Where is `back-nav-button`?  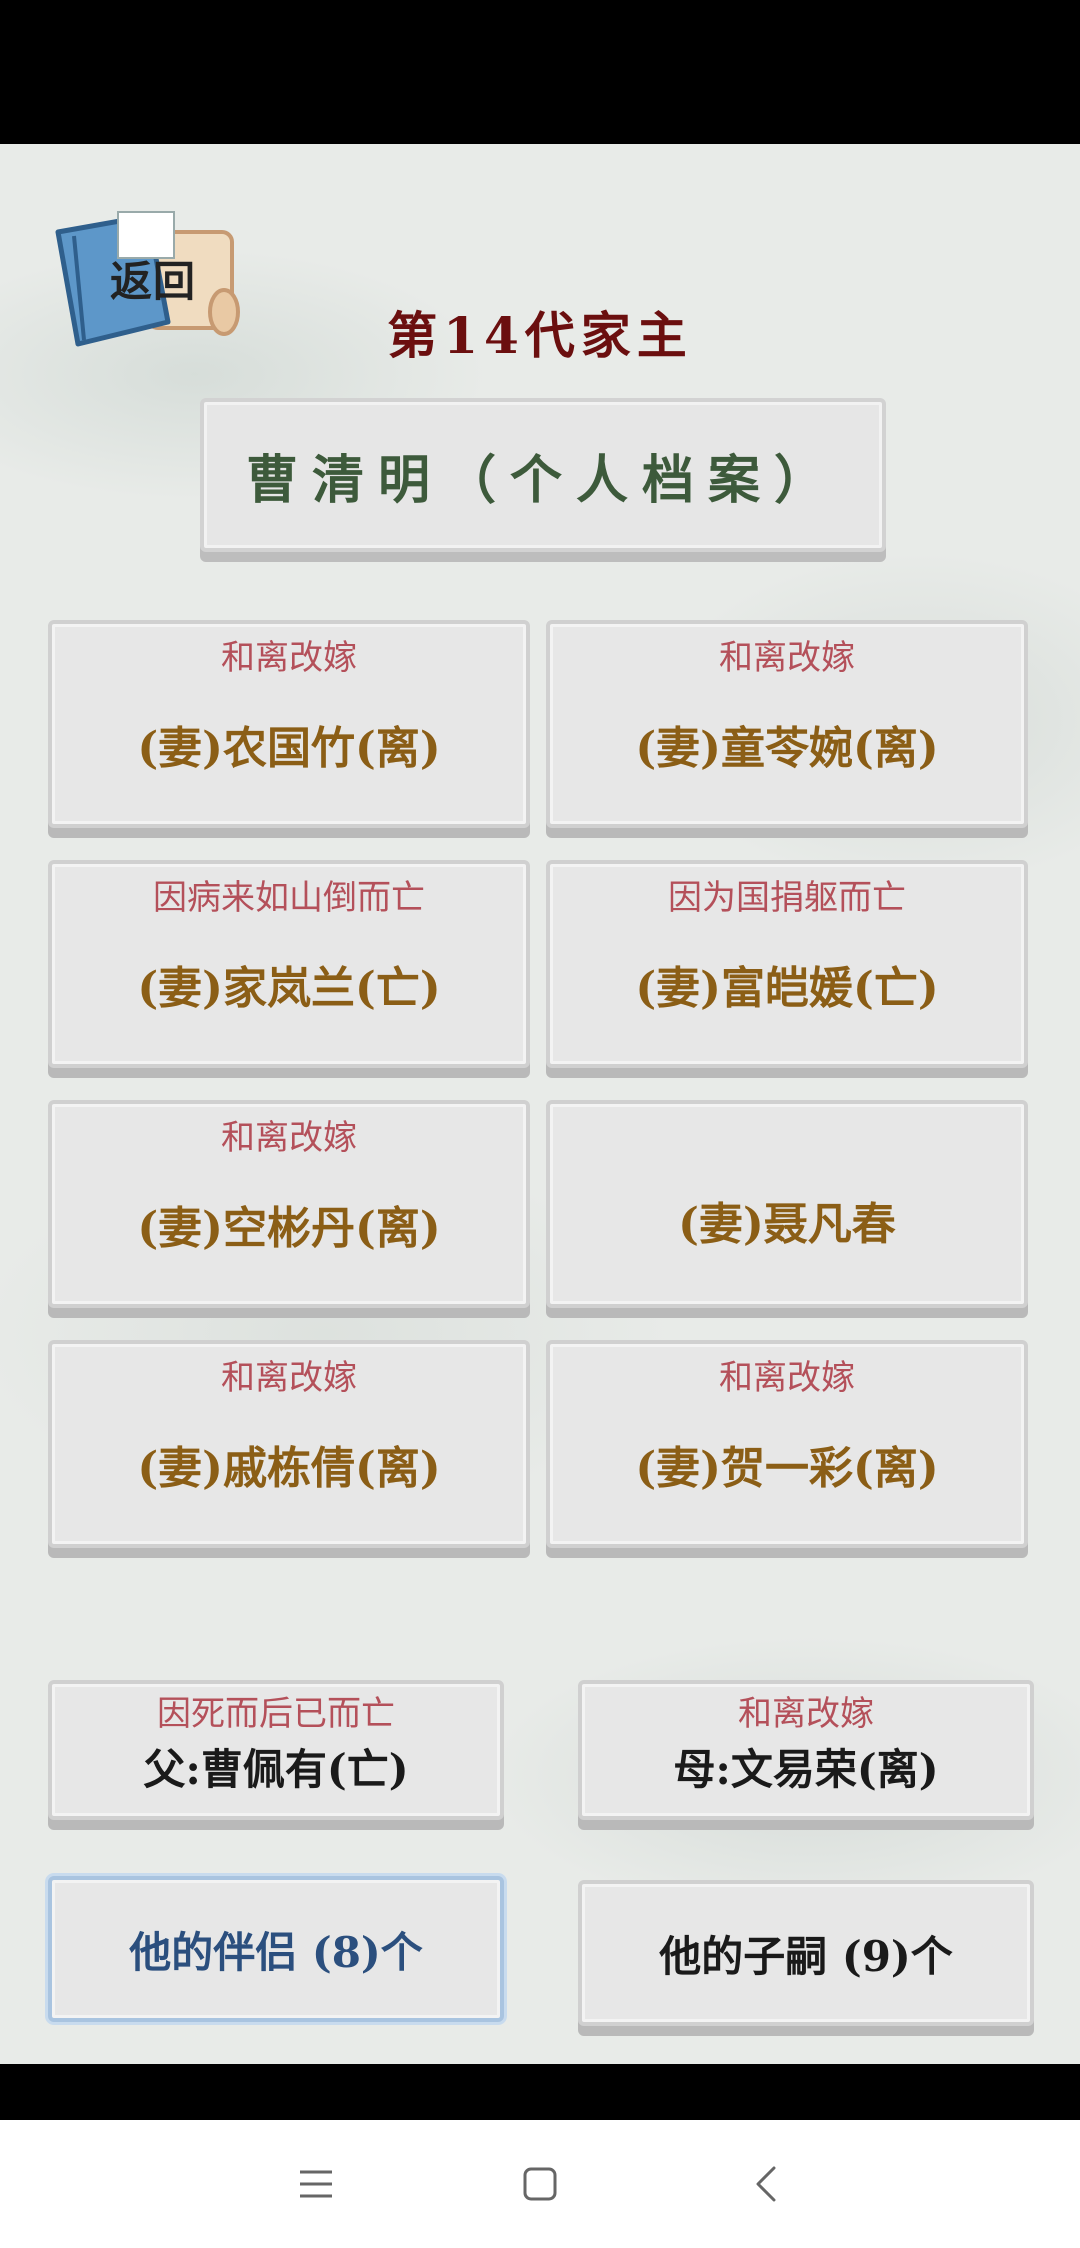 back-nav-button is located at coordinates (766, 2184).